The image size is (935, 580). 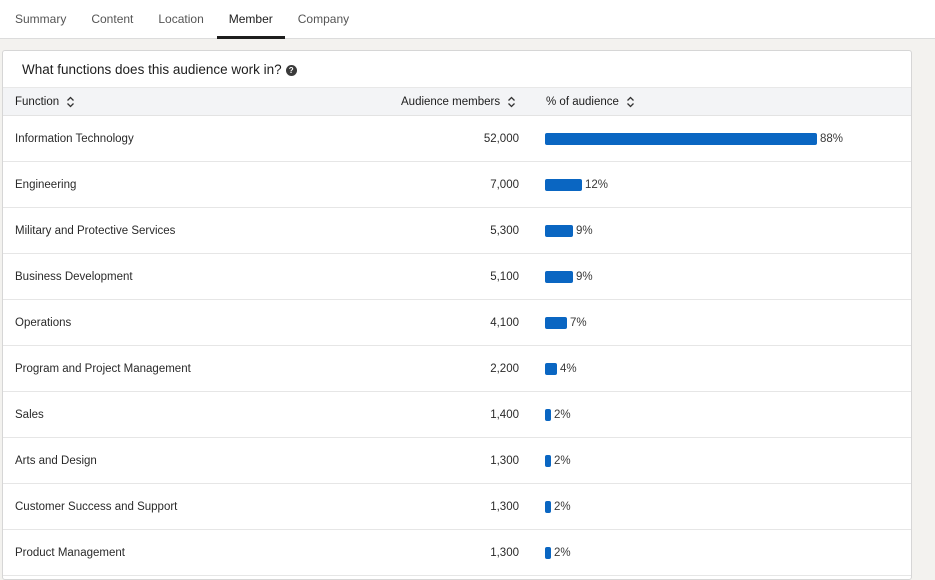 I want to click on audience-members: 5,100, so click(x=504, y=276).